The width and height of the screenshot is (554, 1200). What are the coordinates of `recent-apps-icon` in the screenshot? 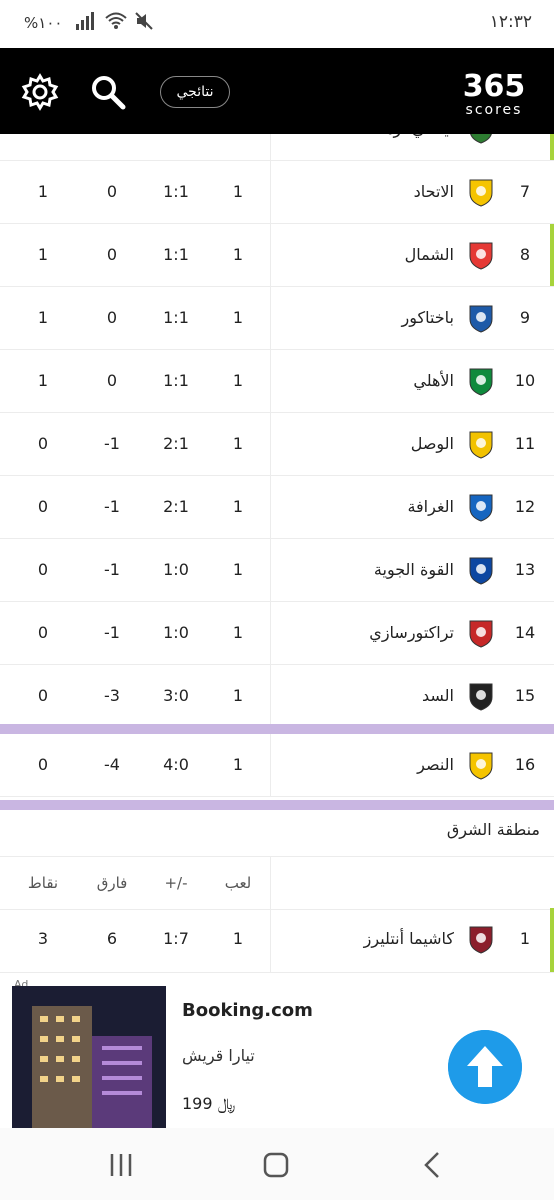 It's located at (121, 1165).